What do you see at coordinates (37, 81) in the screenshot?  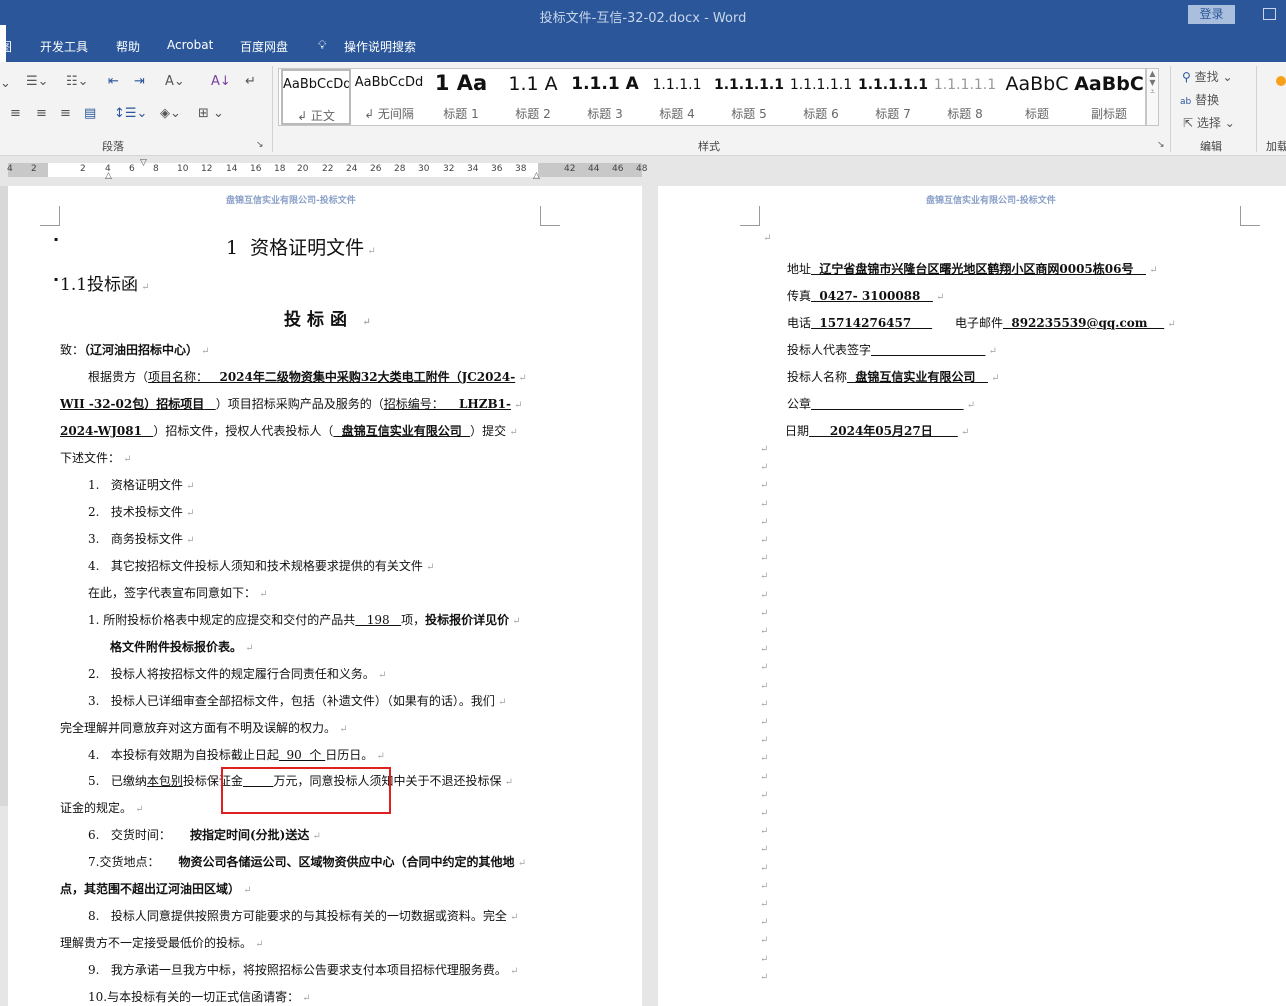 I see `numbering-icon: ☰⌄` at bounding box center [37, 81].